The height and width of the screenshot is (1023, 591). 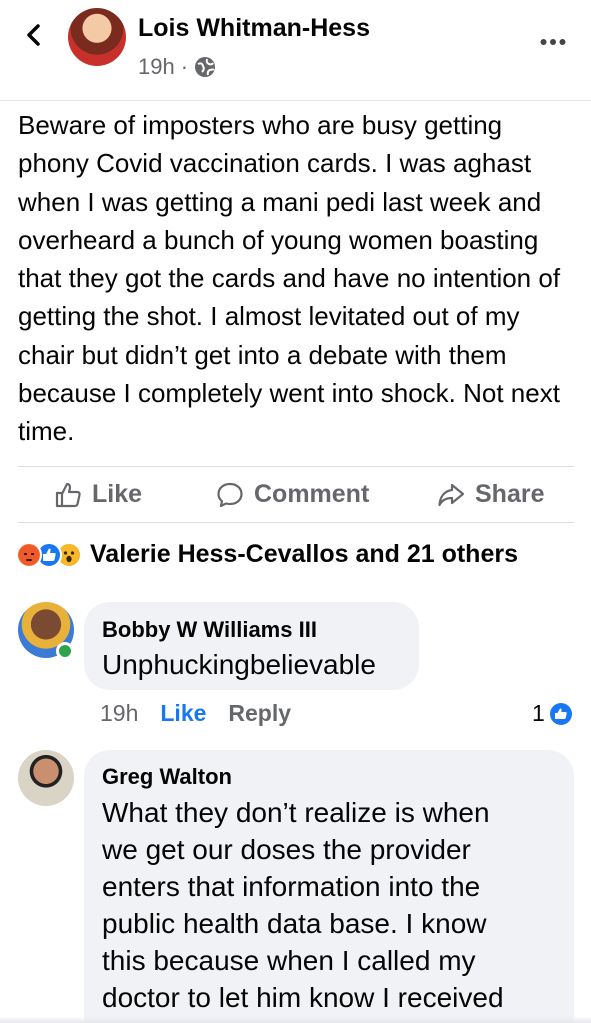 What do you see at coordinates (259, 713) in the screenshot?
I see `comment-reply-button: Reply` at bounding box center [259, 713].